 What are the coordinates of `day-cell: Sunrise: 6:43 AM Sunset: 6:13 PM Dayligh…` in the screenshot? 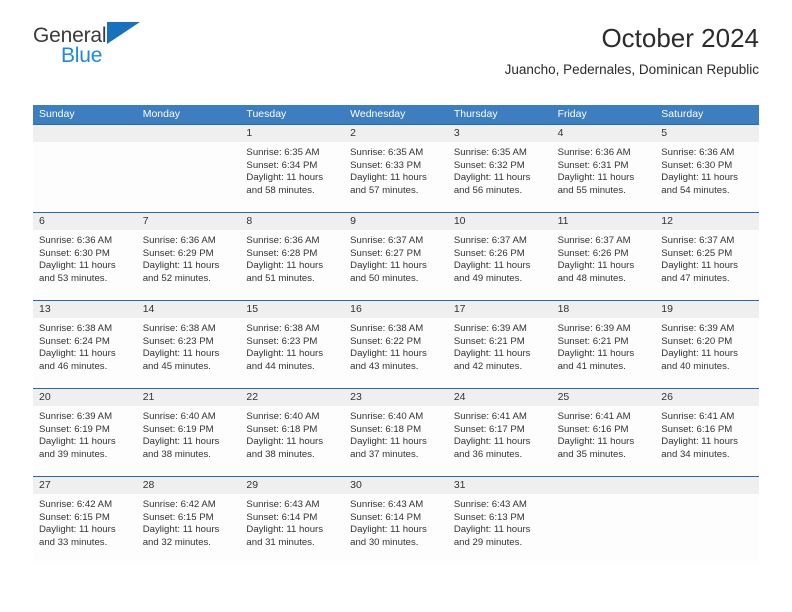 It's located at (500, 529).